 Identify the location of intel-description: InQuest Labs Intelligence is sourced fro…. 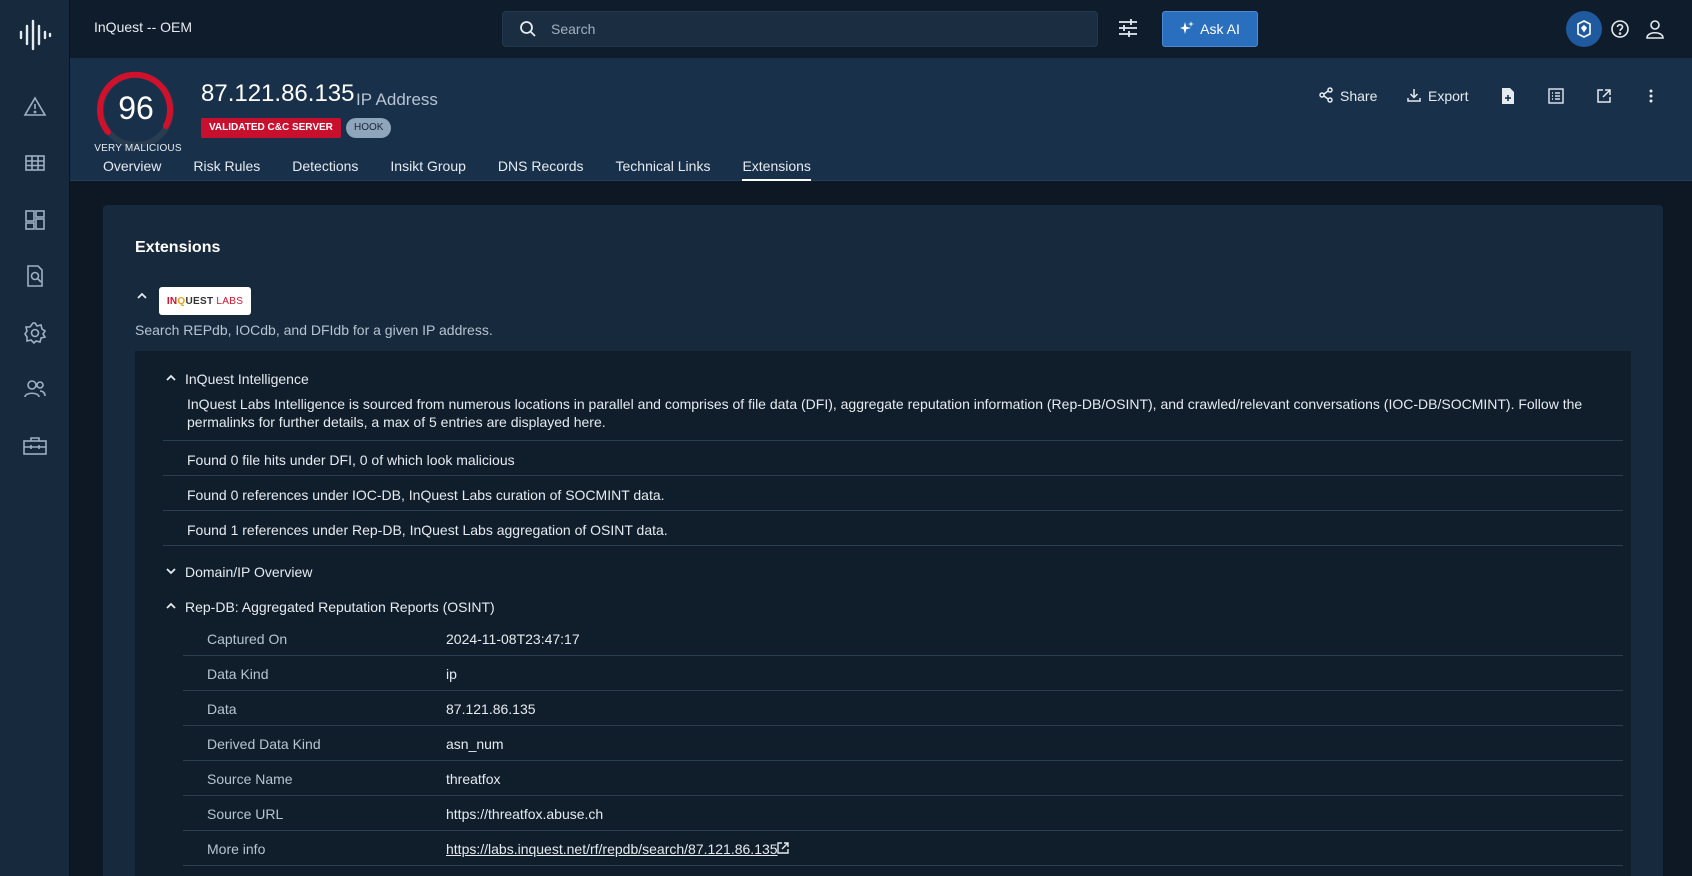
(885, 413).